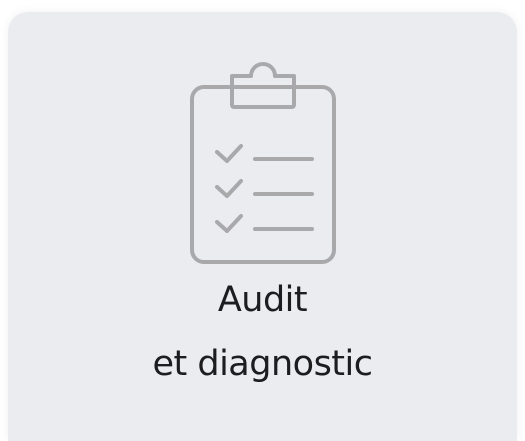  What do you see at coordinates (262, 364) in the screenshot?
I see `card-title-line-2: et diagnostic` at bounding box center [262, 364].